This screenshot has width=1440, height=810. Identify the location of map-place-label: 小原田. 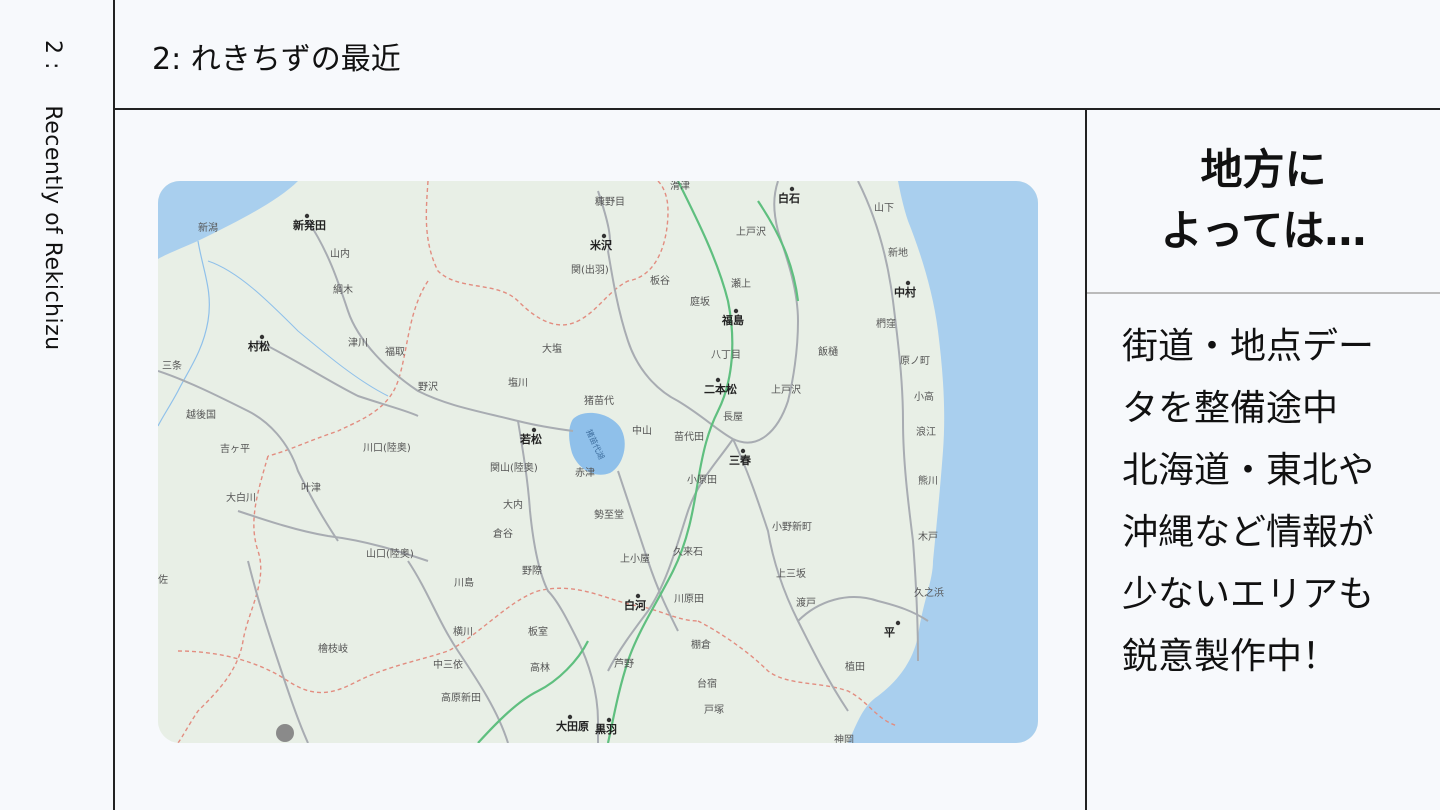
(702, 480).